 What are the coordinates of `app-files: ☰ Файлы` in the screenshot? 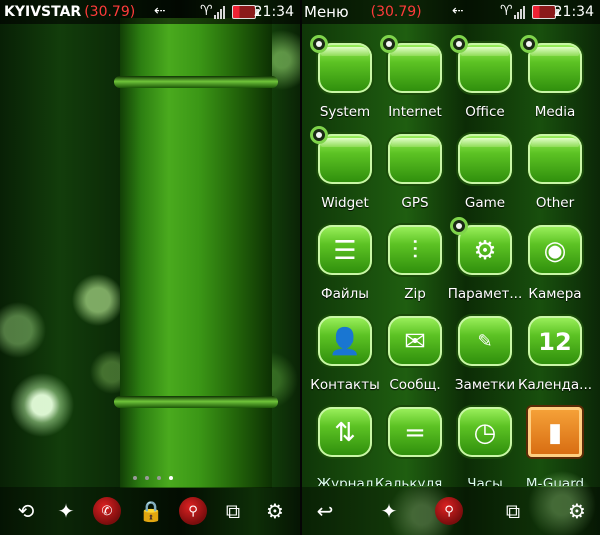 It's located at (345, 267).